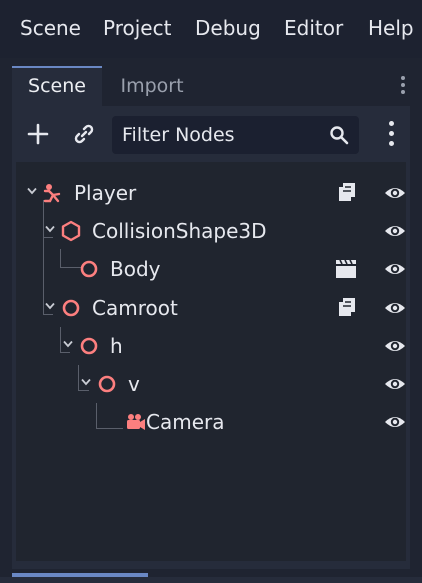 The height and width of the screenshot is (583, 422). What do you see at coordinates (50, 28) in the screenshot?
I see `menu-scene: Scene` at bounding box center [50, 28].